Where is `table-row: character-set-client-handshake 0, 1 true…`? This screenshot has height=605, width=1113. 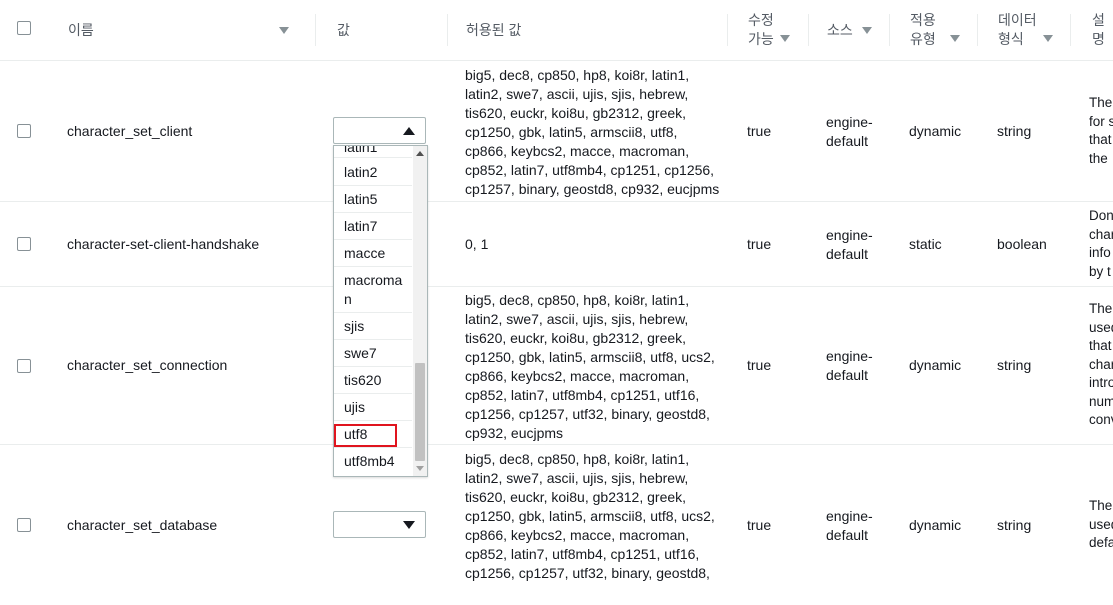 table-row: character-set-client-handshake 0, 1 true… is located at coordinates (556, 244).